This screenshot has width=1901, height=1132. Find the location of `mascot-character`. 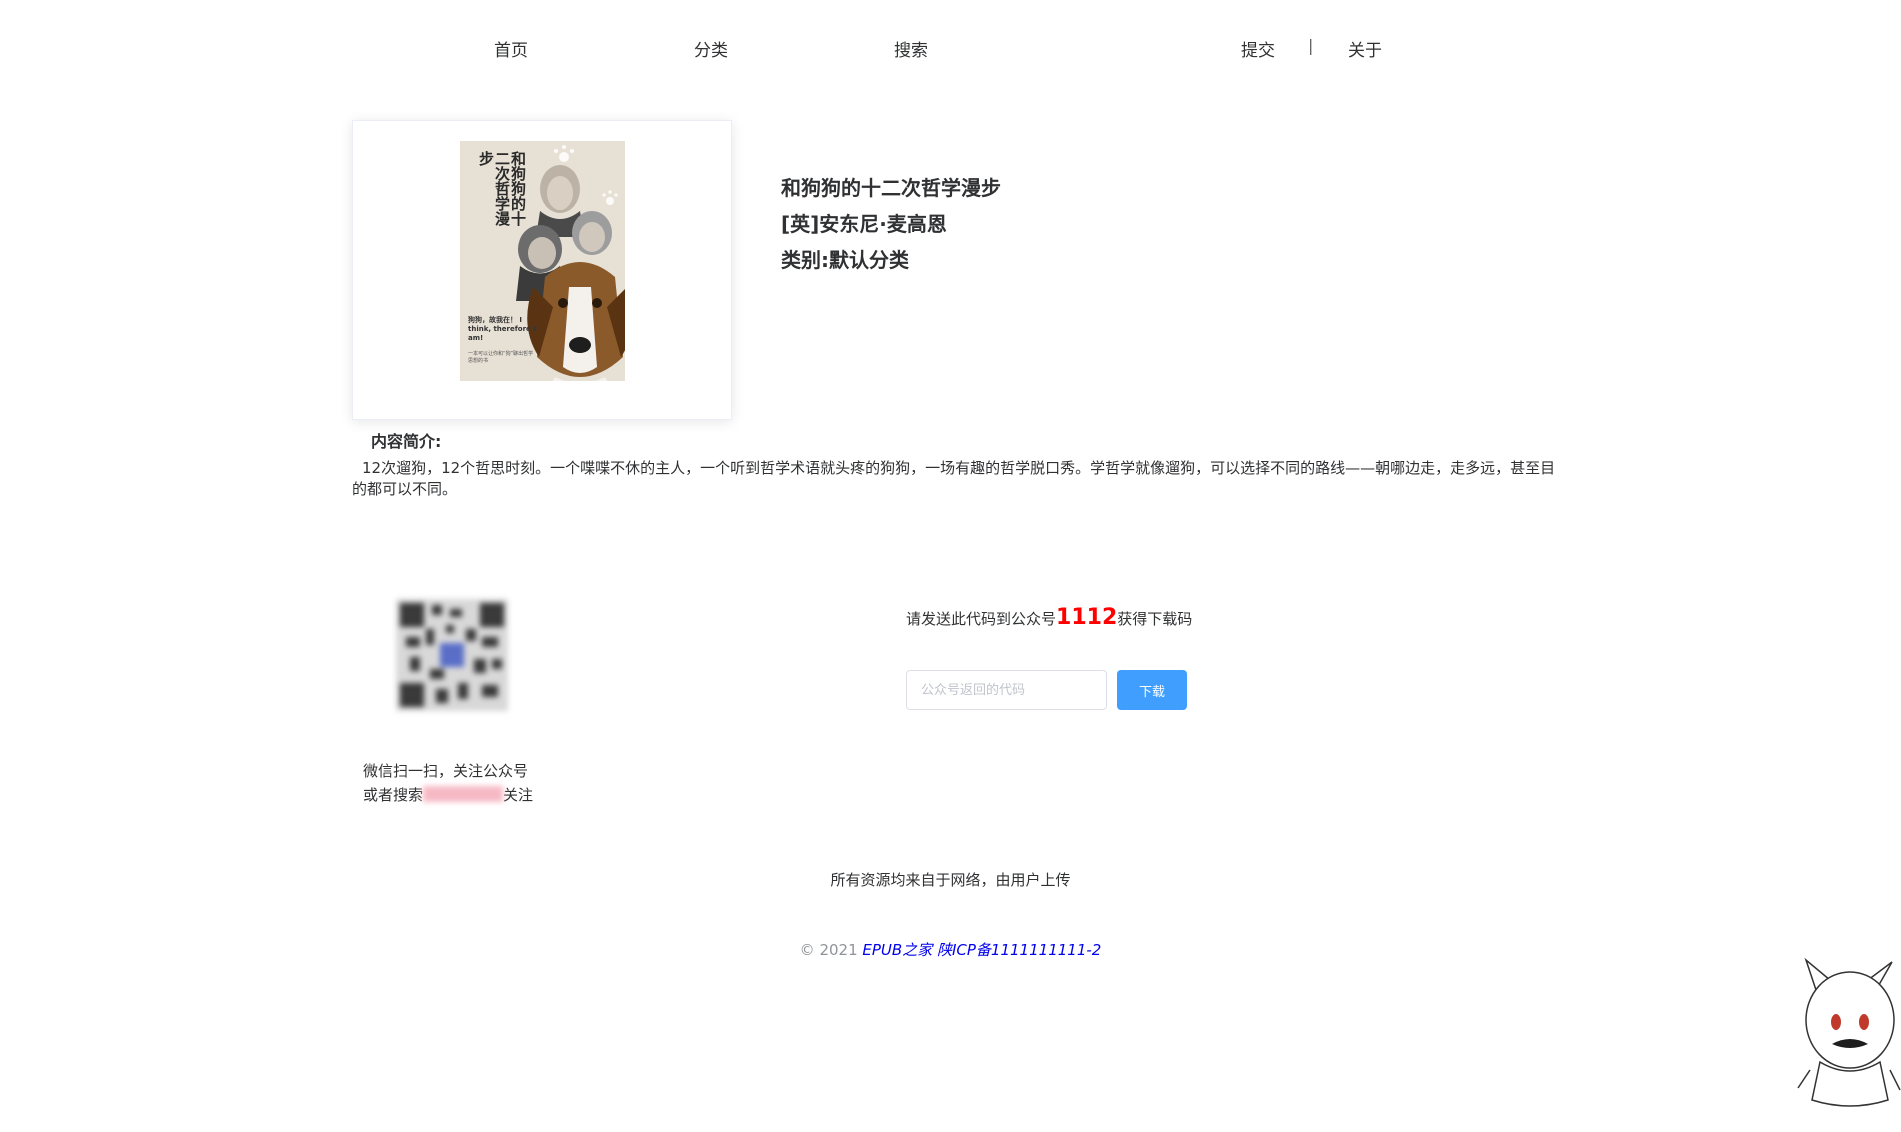

mascot-character is located at coordinates (1848, 1030).